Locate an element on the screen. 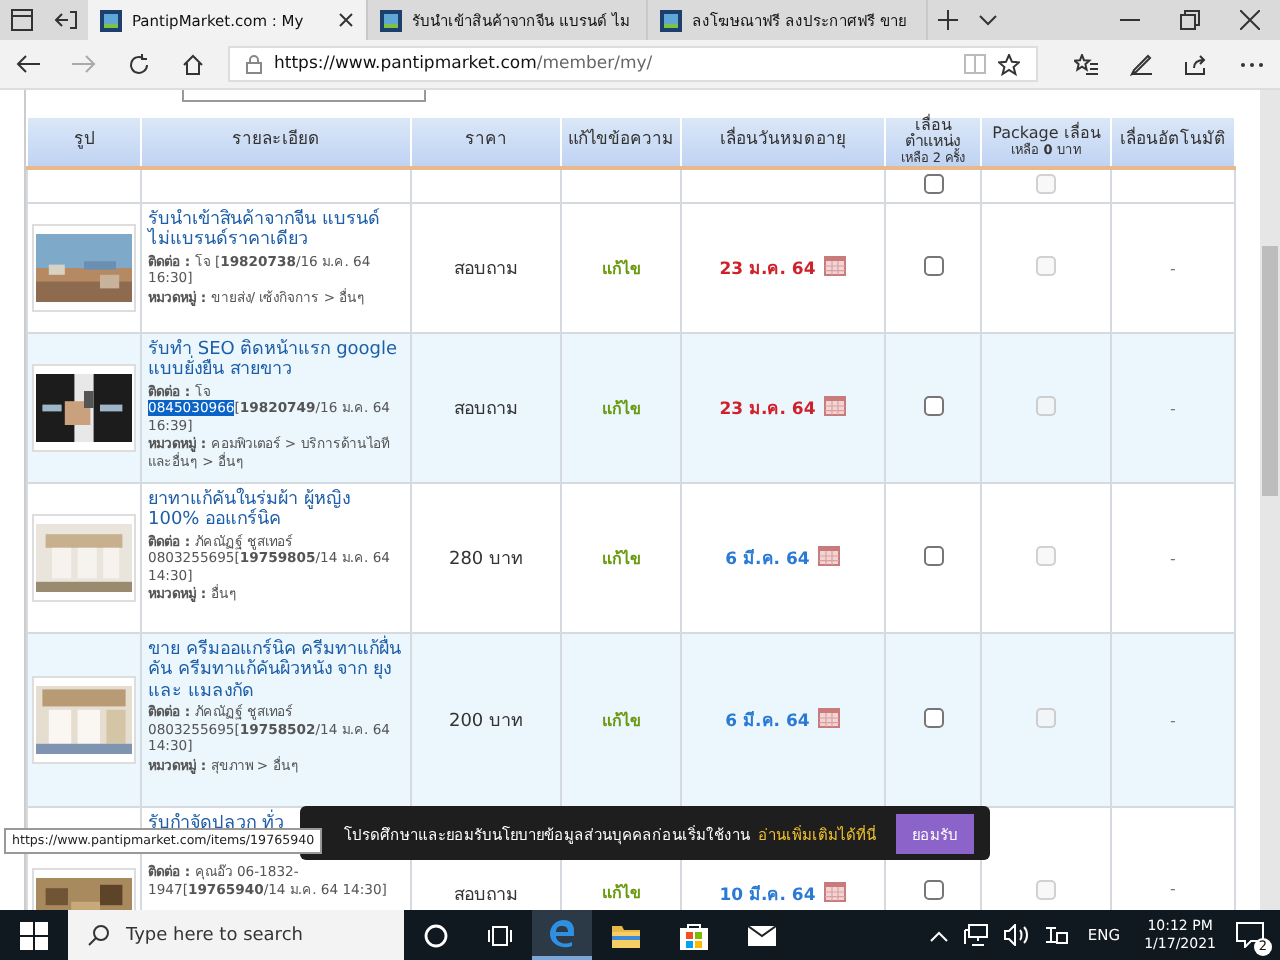 This screenshot has width=1280, height=960. share-icon is located at coordinates (1196, 64).